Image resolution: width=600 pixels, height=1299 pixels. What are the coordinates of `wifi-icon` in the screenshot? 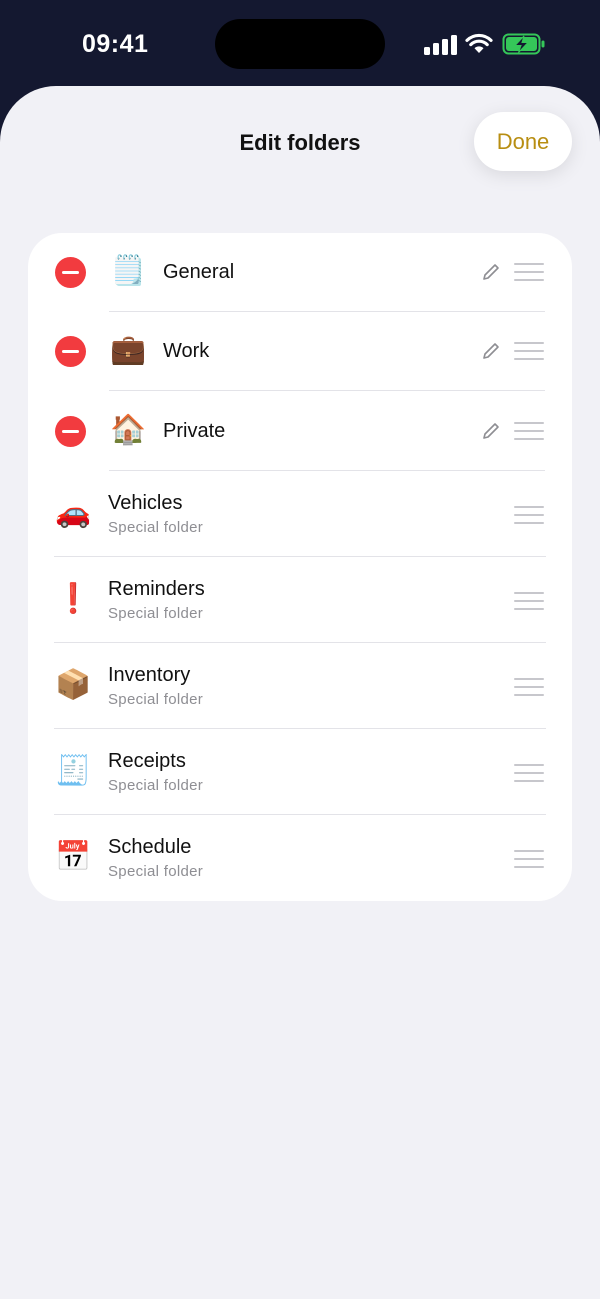 It's located at (479, 43).